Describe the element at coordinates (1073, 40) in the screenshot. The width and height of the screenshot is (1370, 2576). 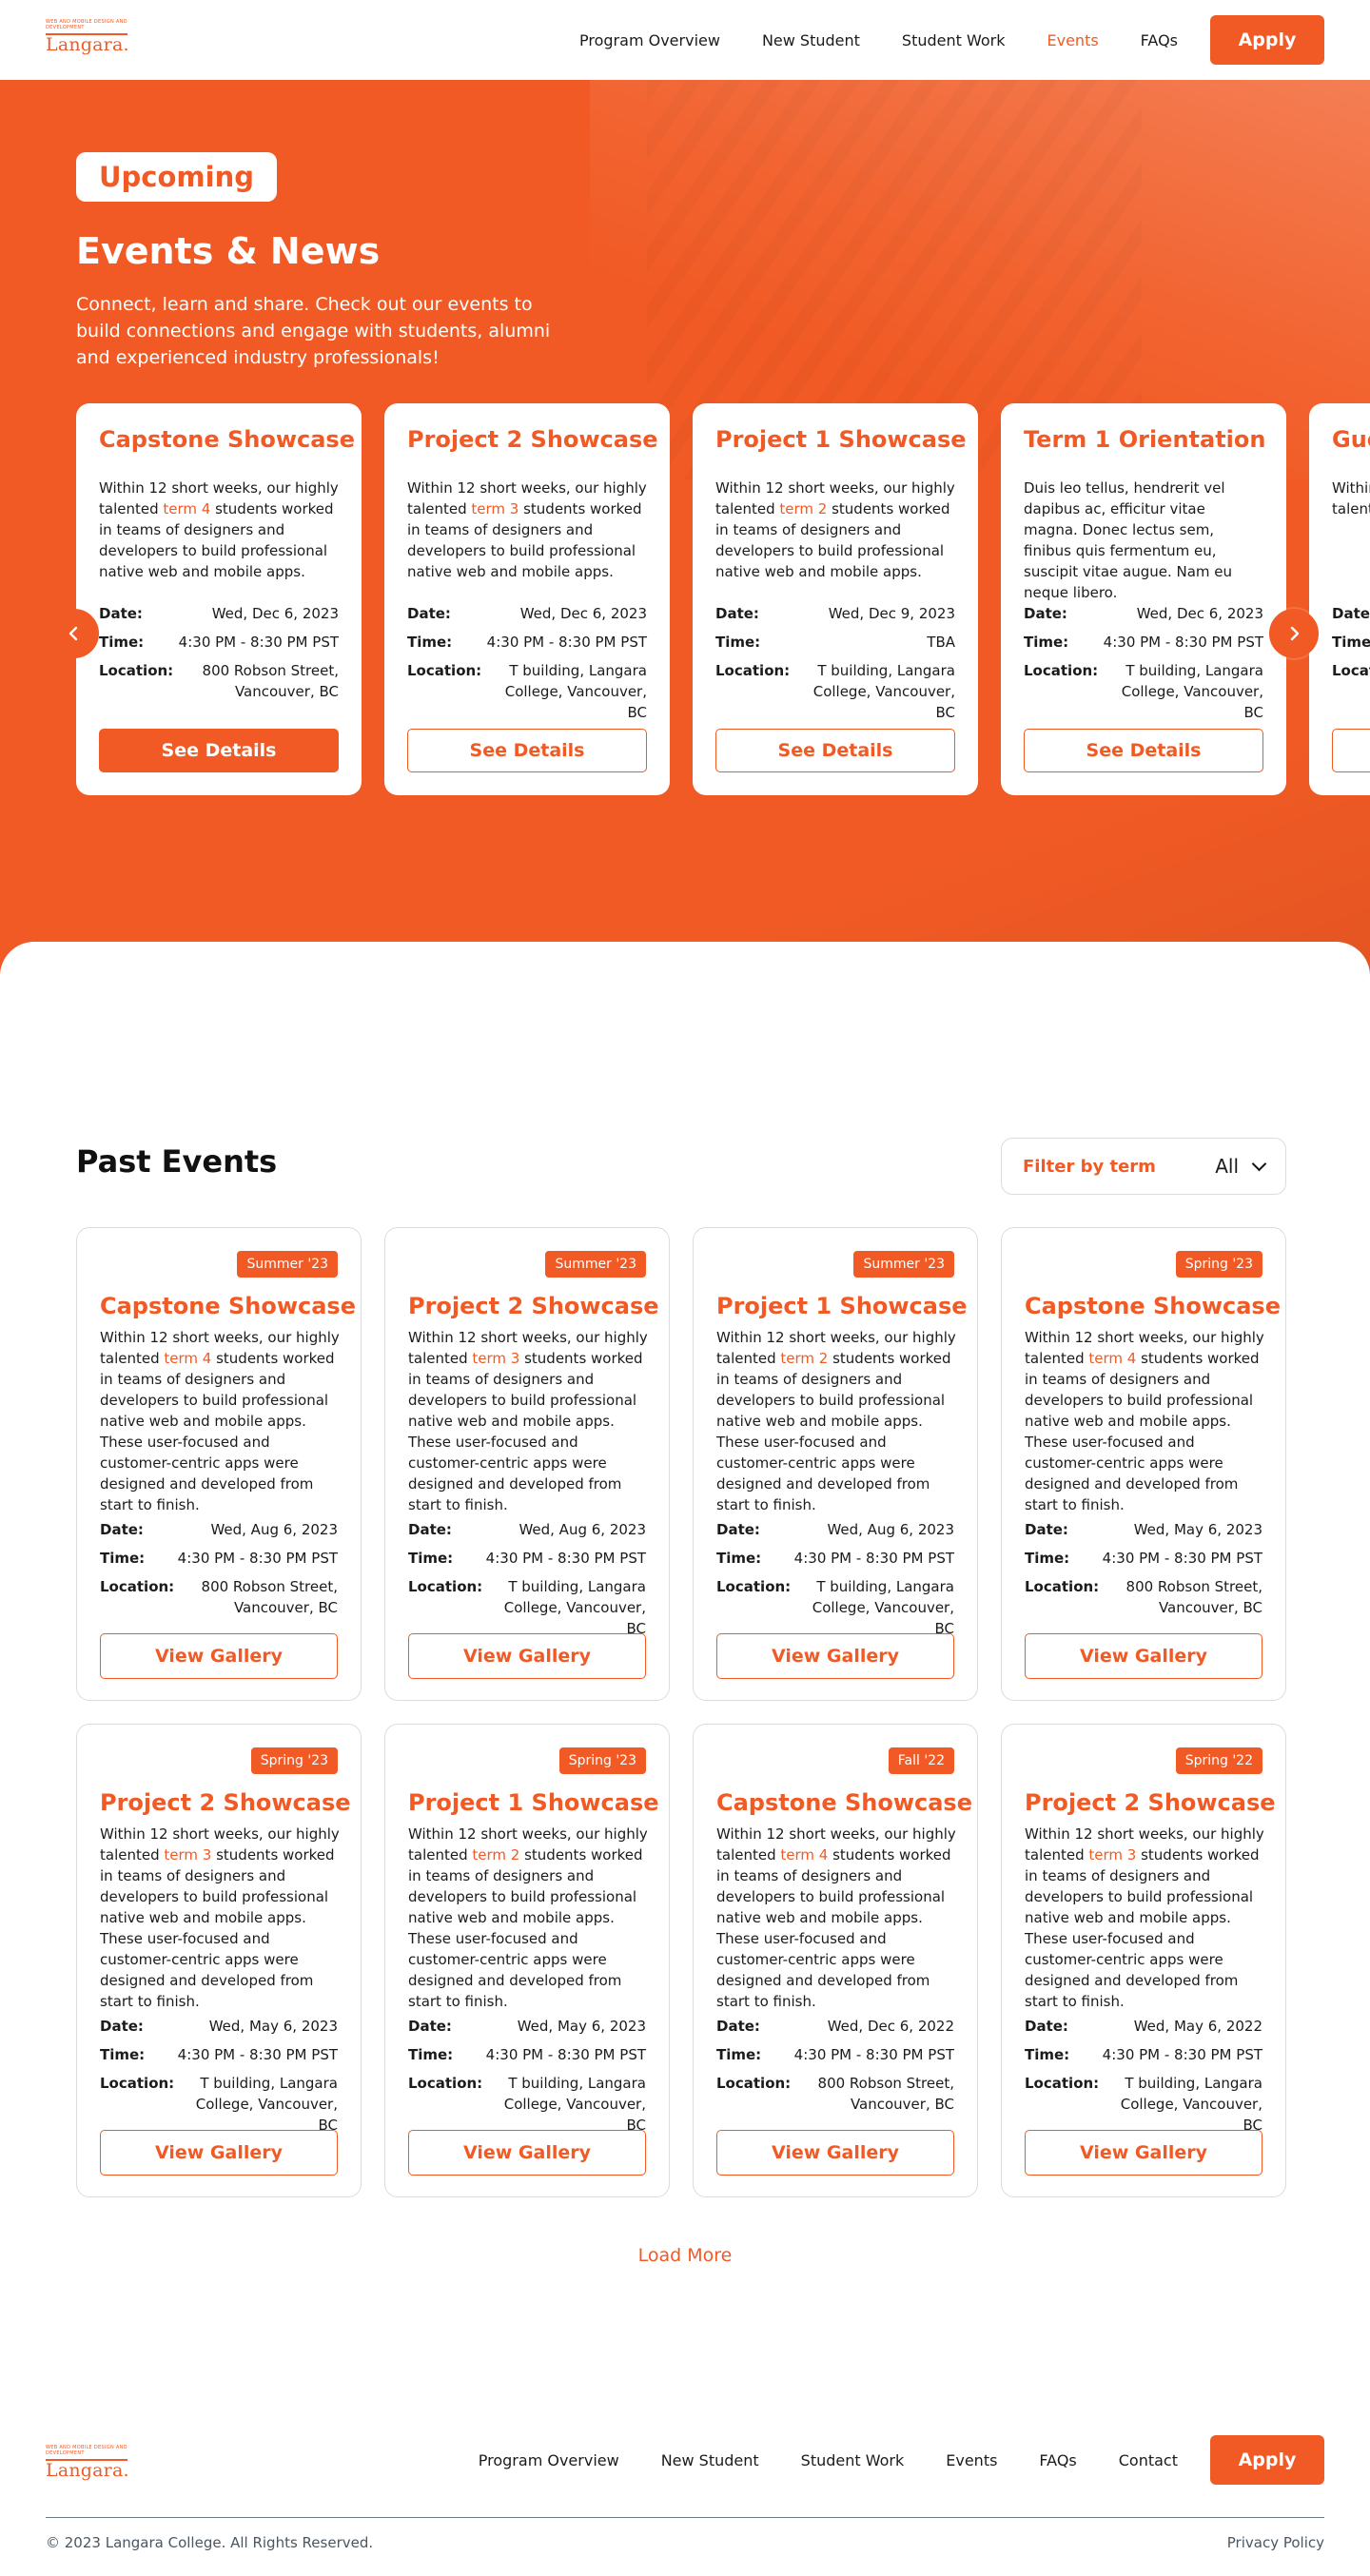
I see `nav-events: Events` at that location.